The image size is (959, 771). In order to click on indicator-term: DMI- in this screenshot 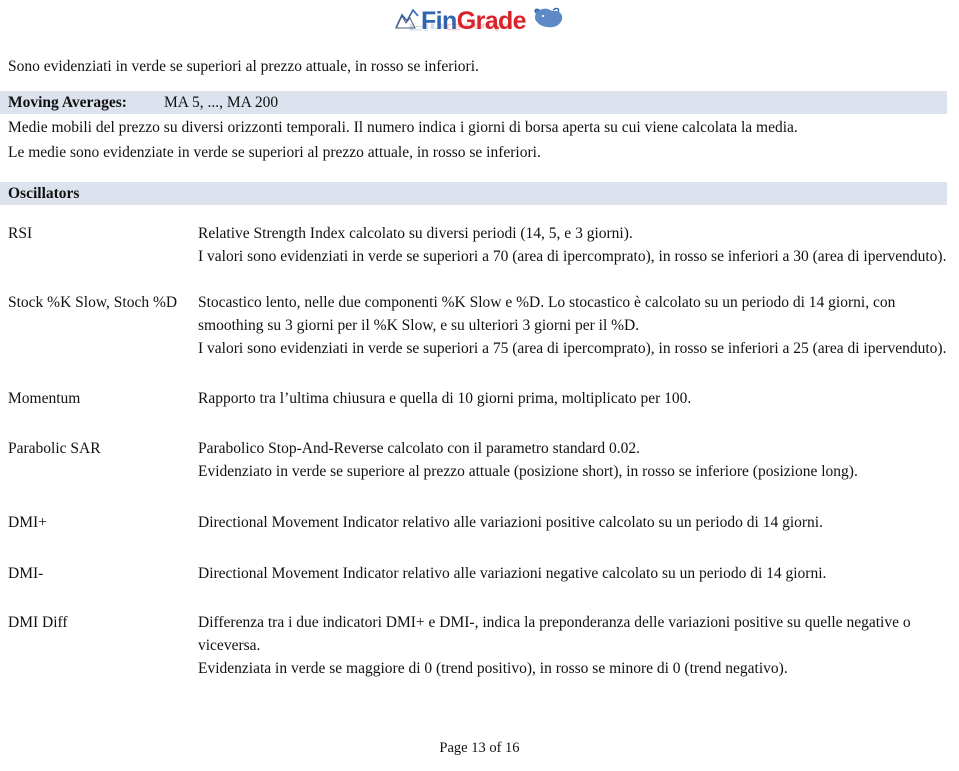, I will do `click(26, 573)`.